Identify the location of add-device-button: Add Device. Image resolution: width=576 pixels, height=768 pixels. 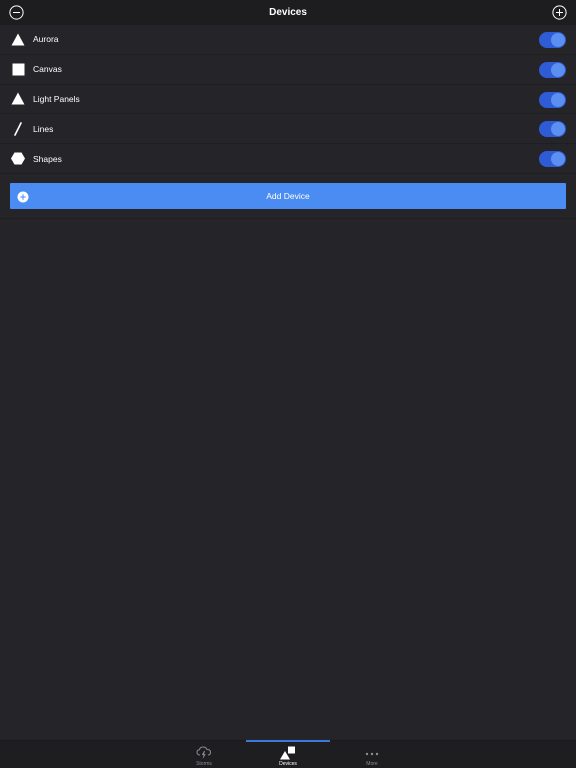
(288, 196).